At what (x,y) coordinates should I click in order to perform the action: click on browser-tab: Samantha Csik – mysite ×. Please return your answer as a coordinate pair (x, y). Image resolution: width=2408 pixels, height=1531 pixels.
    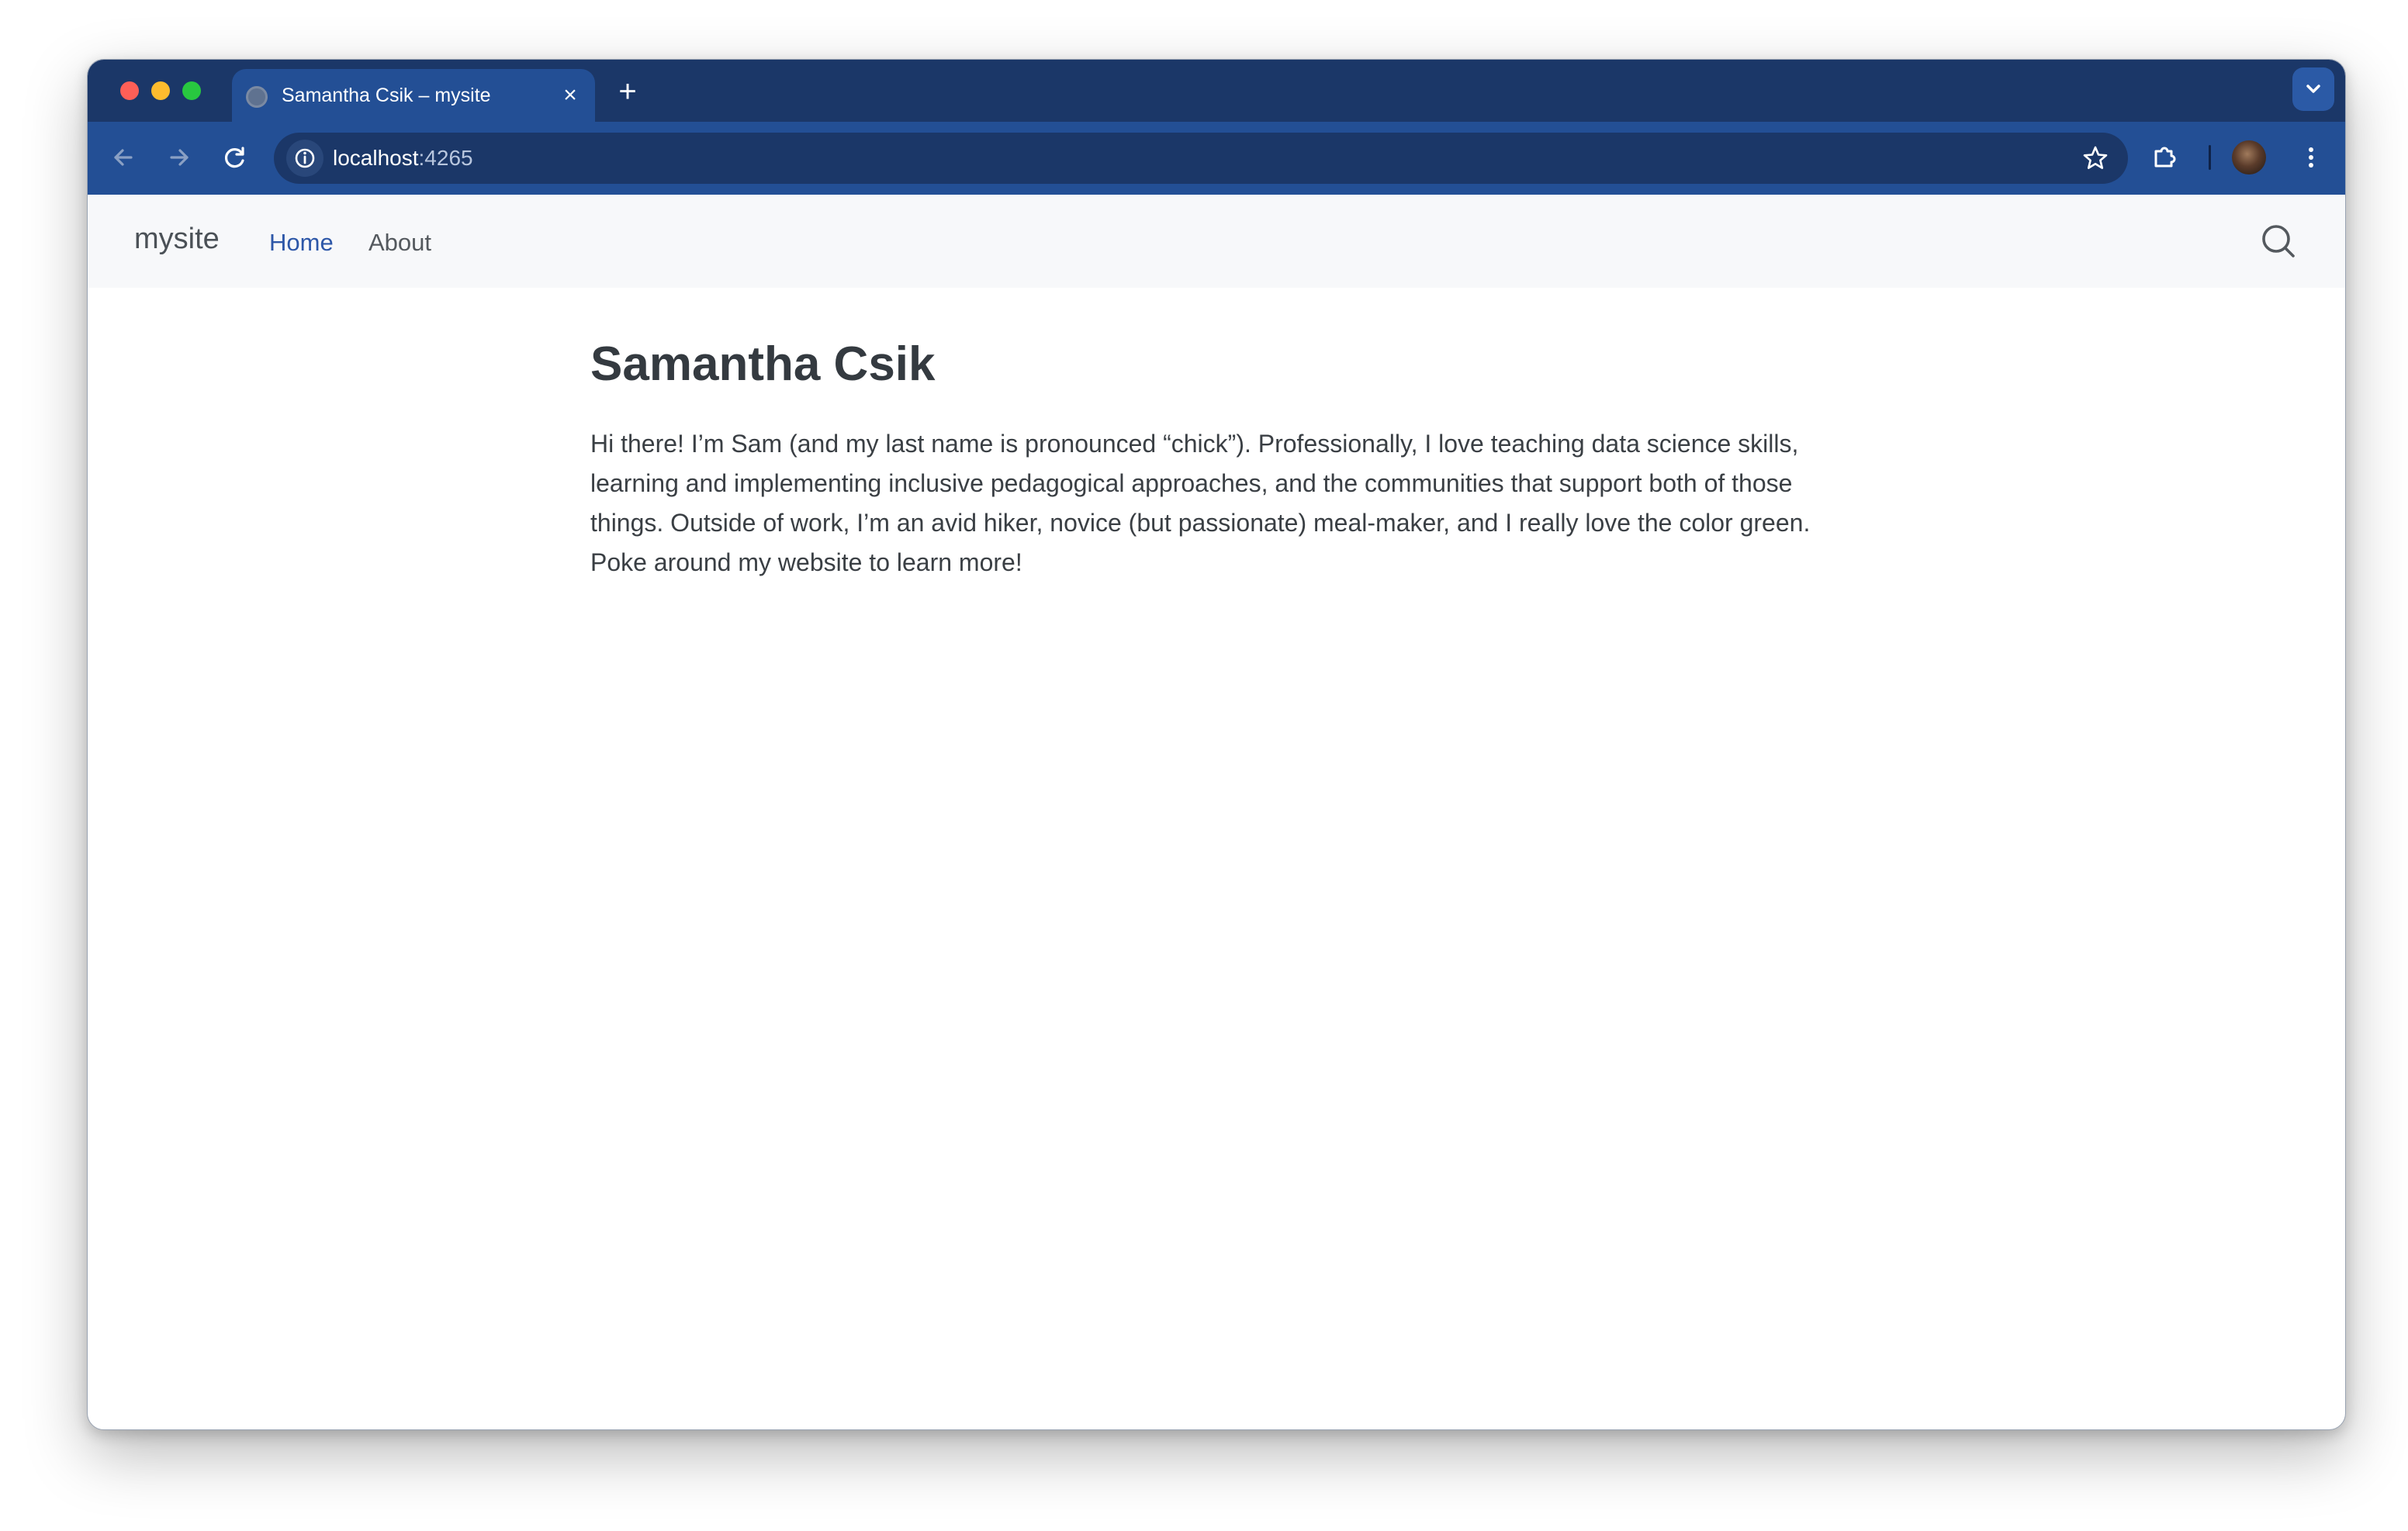
    Looking at the image, I should click on (413, 95).